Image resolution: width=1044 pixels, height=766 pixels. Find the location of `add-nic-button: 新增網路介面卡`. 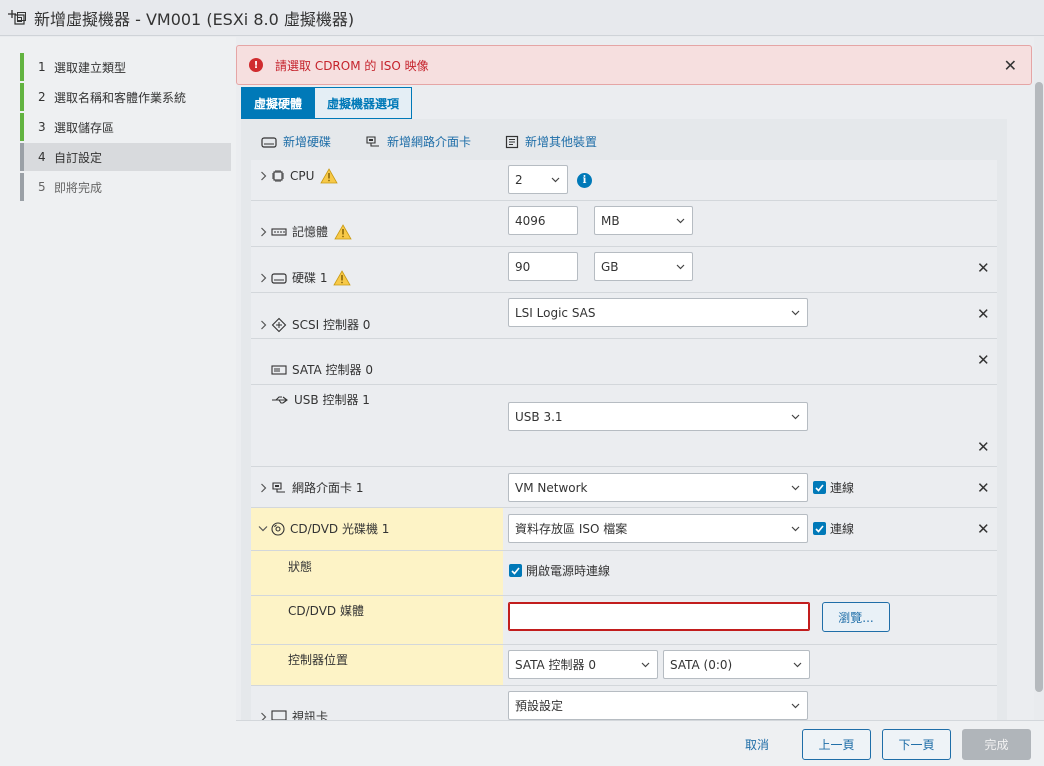

add-nic-button: 新增網路介面卡 is located at coordinates (418, 141).